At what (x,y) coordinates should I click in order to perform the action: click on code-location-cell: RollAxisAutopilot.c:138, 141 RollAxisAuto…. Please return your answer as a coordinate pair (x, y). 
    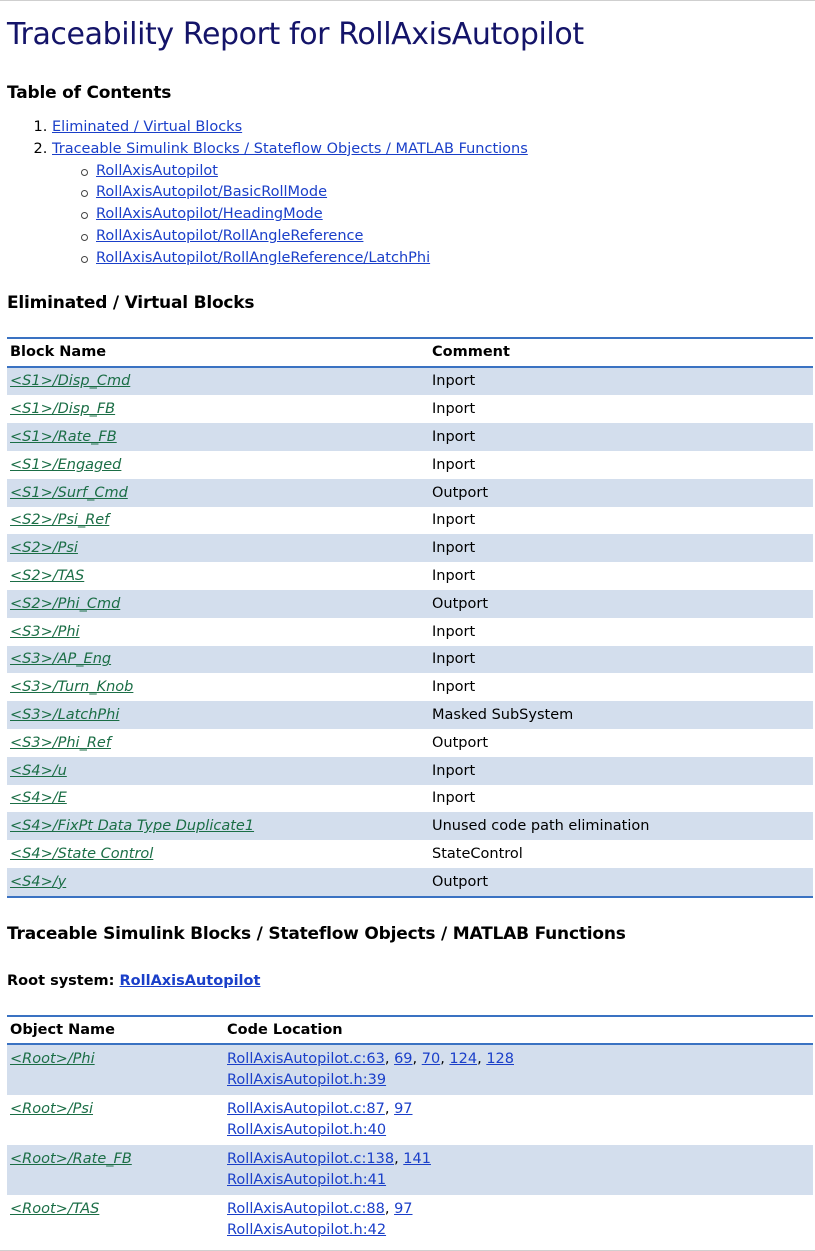
    Looking at the image, I should click on (518, 1170).